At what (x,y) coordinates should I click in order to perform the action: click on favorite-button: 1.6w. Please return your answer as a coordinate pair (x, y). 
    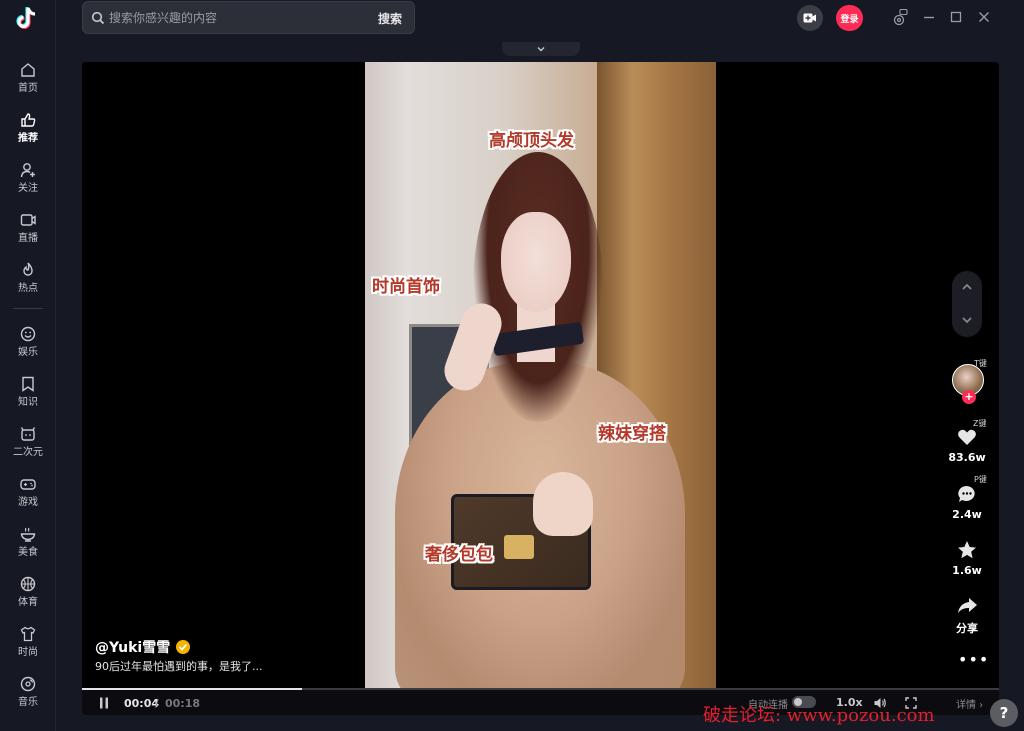
    Looking at the image, I should click on (967, 558).